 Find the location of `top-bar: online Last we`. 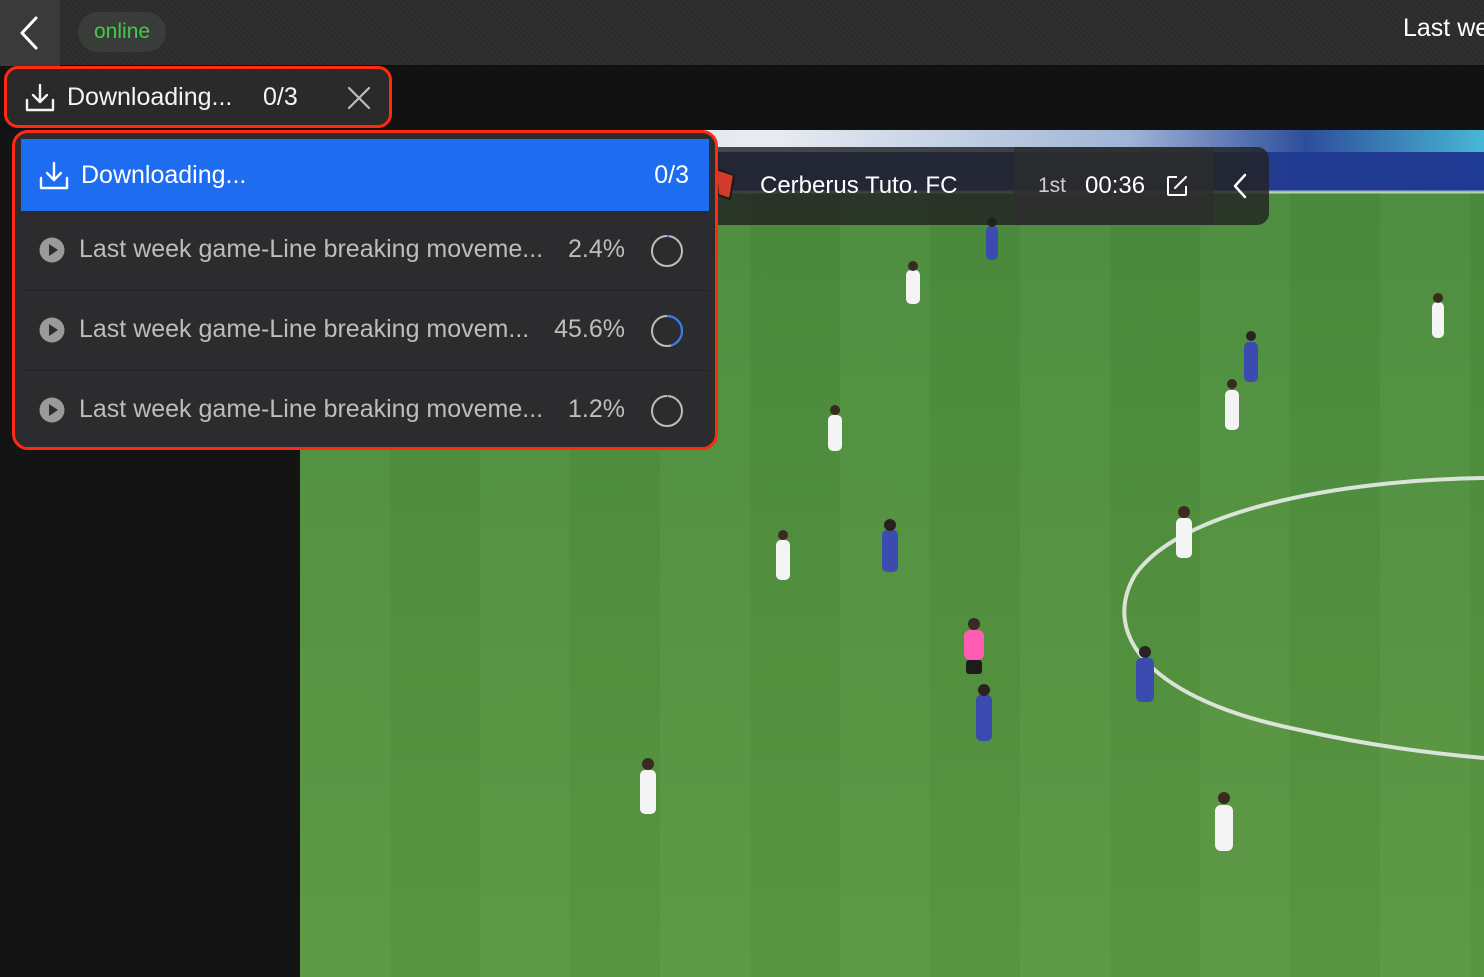

top-bar: online Last we is located at coordinates (742, 33).